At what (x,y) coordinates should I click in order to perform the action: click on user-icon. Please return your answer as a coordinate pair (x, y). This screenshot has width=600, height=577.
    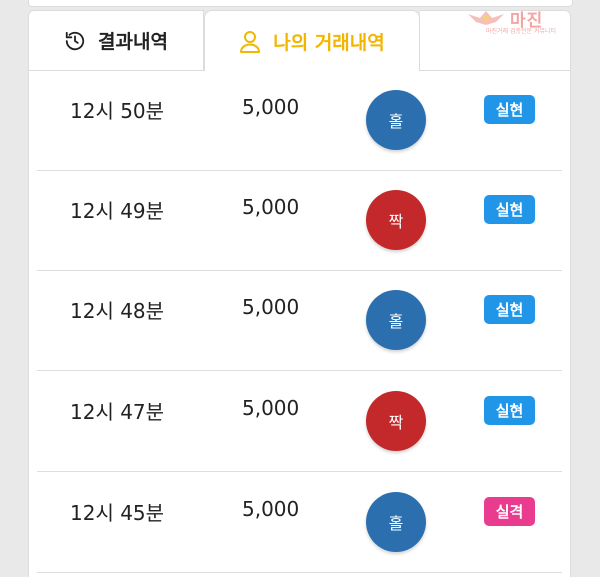
    Looking at the image, I should click on (250, 42).